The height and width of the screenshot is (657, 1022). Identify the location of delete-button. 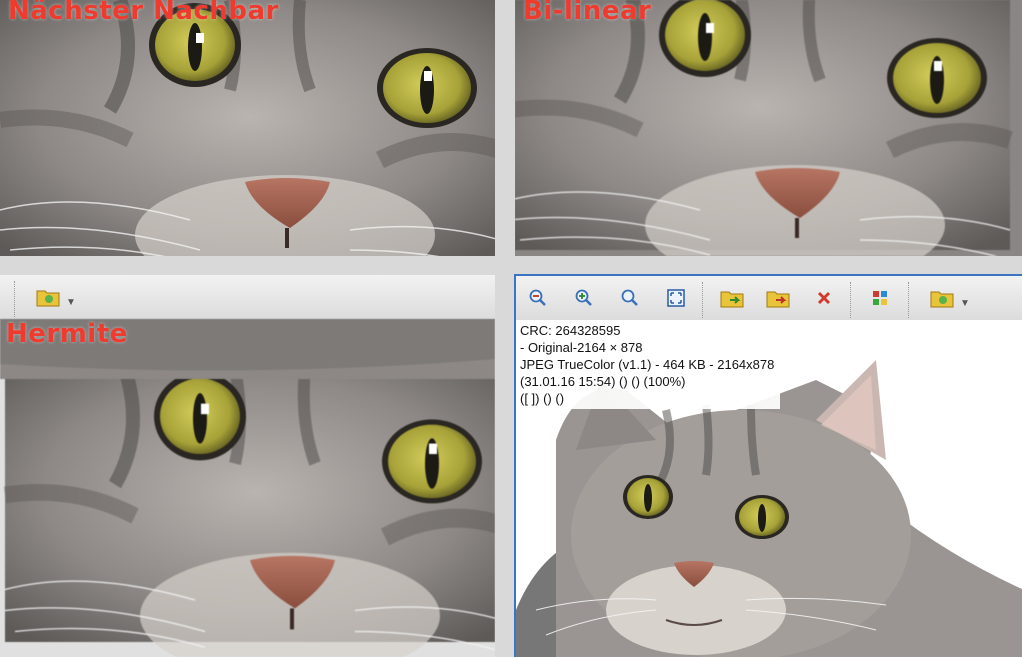
(824, 298).